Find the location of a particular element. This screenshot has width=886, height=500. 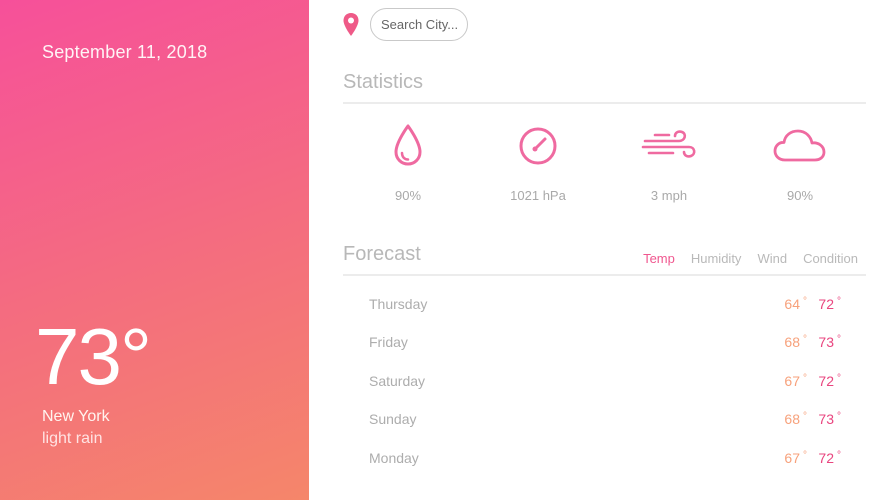

stat-cloud-value: 90% is located at coordinates (800, 195).